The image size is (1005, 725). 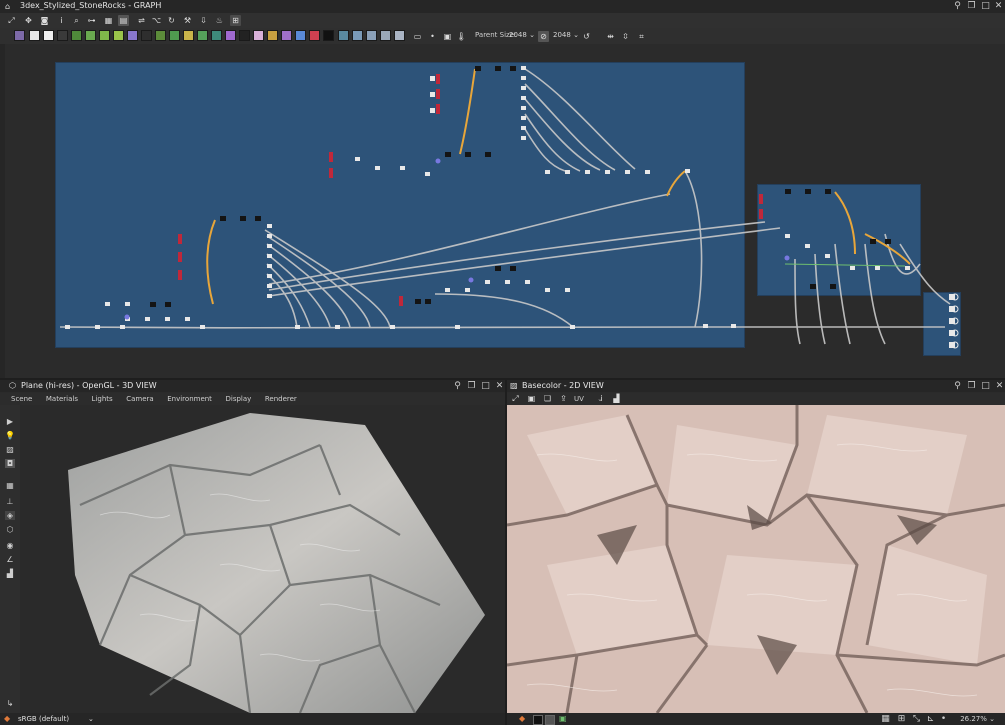 I want to click on align-icon: ▦, so click(x=108, y=20).